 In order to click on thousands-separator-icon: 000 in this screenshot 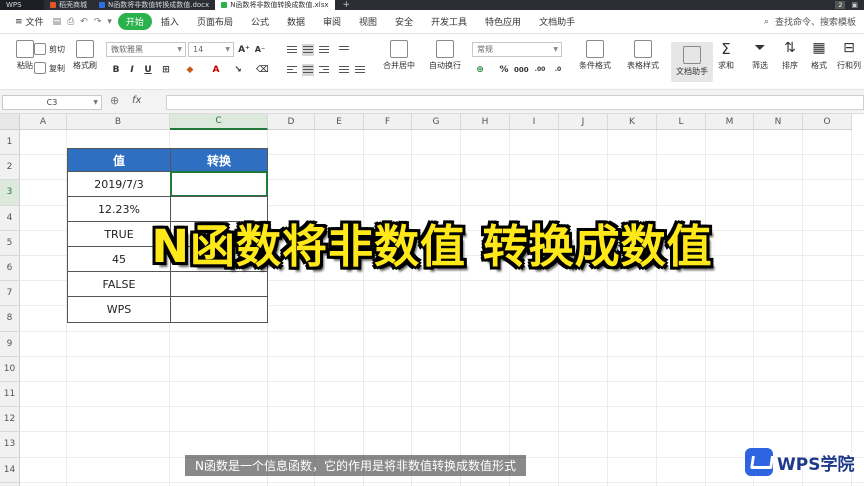, I will do `click(521, 70)`.